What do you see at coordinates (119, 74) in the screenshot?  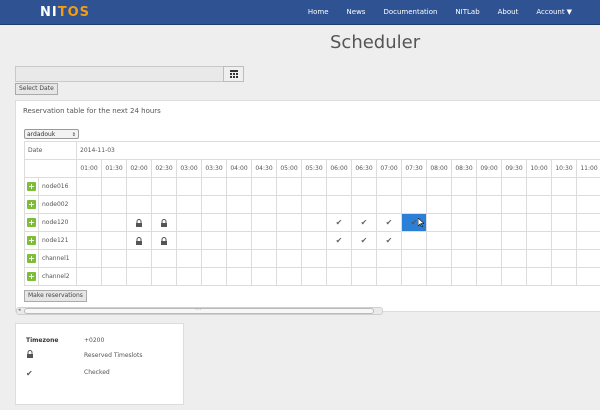 I see `date-input` at bounding box center [119, 74].